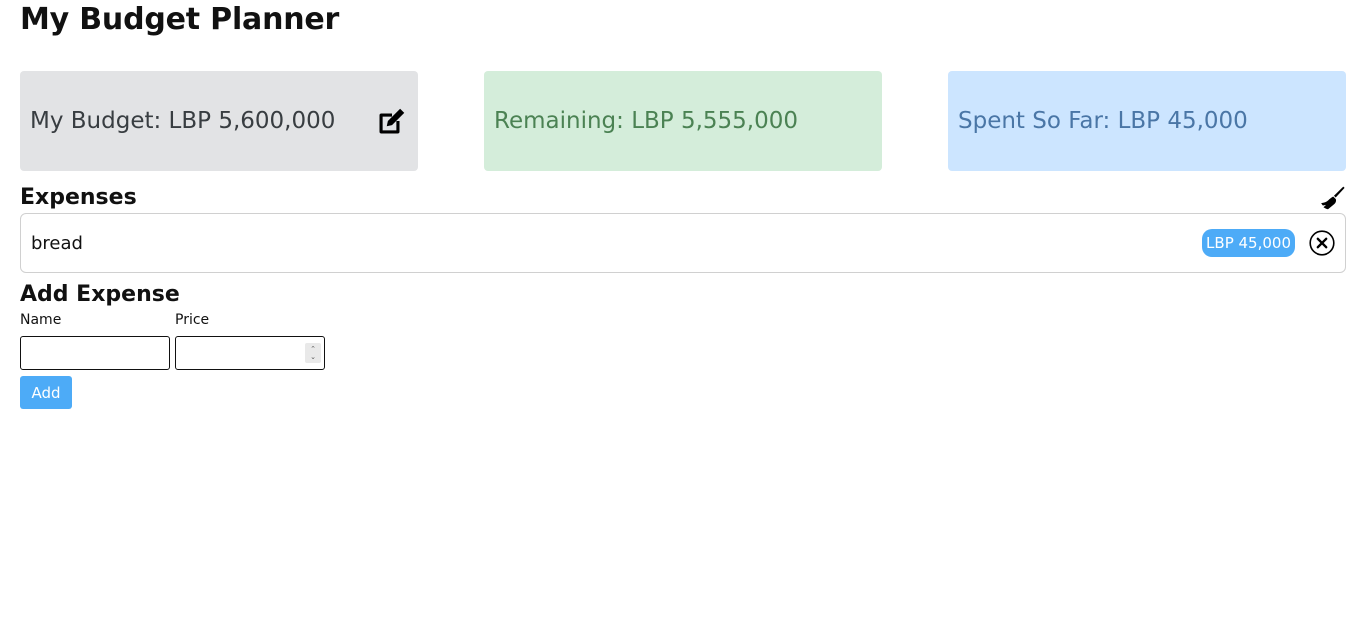 Image resolution: width=1366 pixels, height=625 pixels. Describe the element at coordinates (392, 121) in the screenshot. I see `edit-icon` at that location.